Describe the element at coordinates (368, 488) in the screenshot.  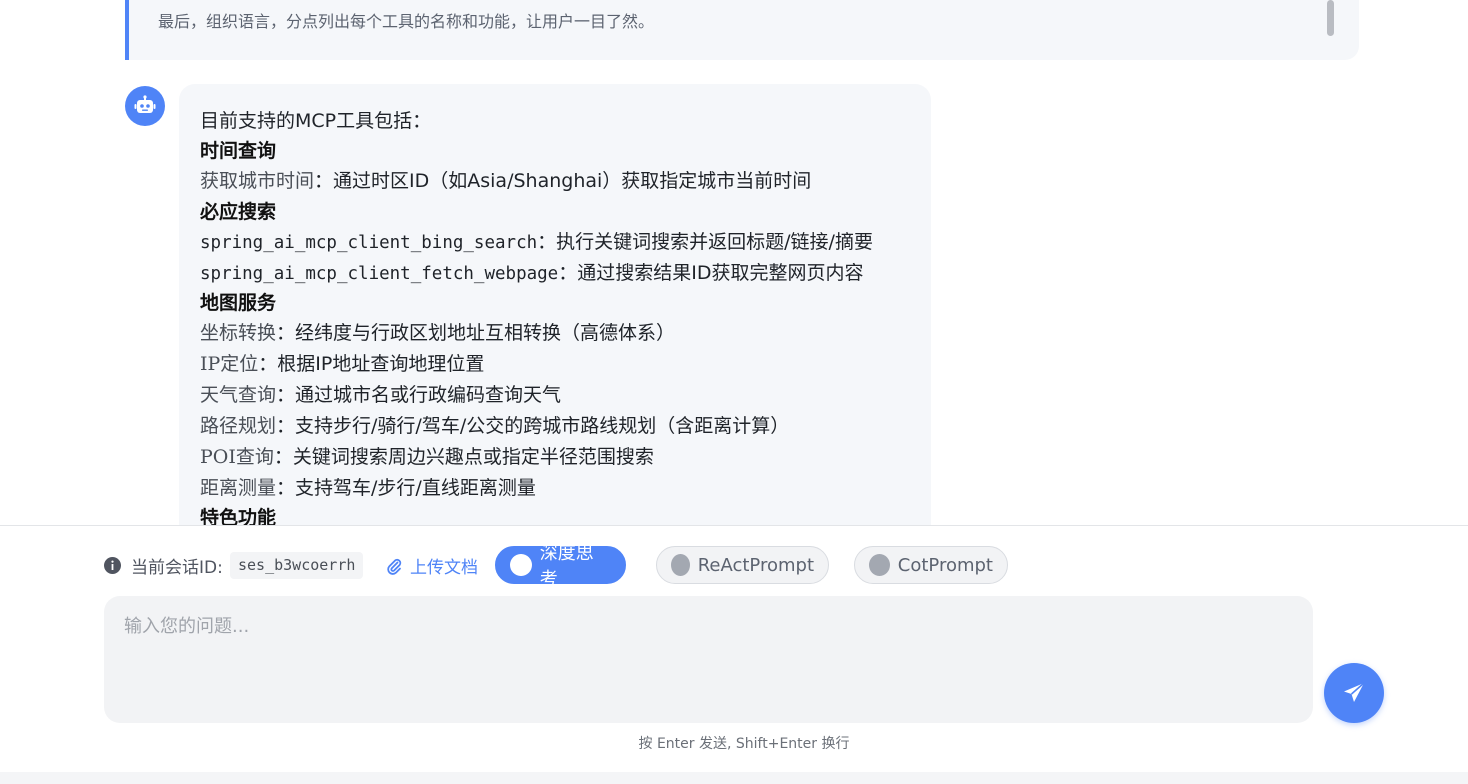
I see `list-item: 距离测量：支持驾车/步行/直线距离测量` at that location.